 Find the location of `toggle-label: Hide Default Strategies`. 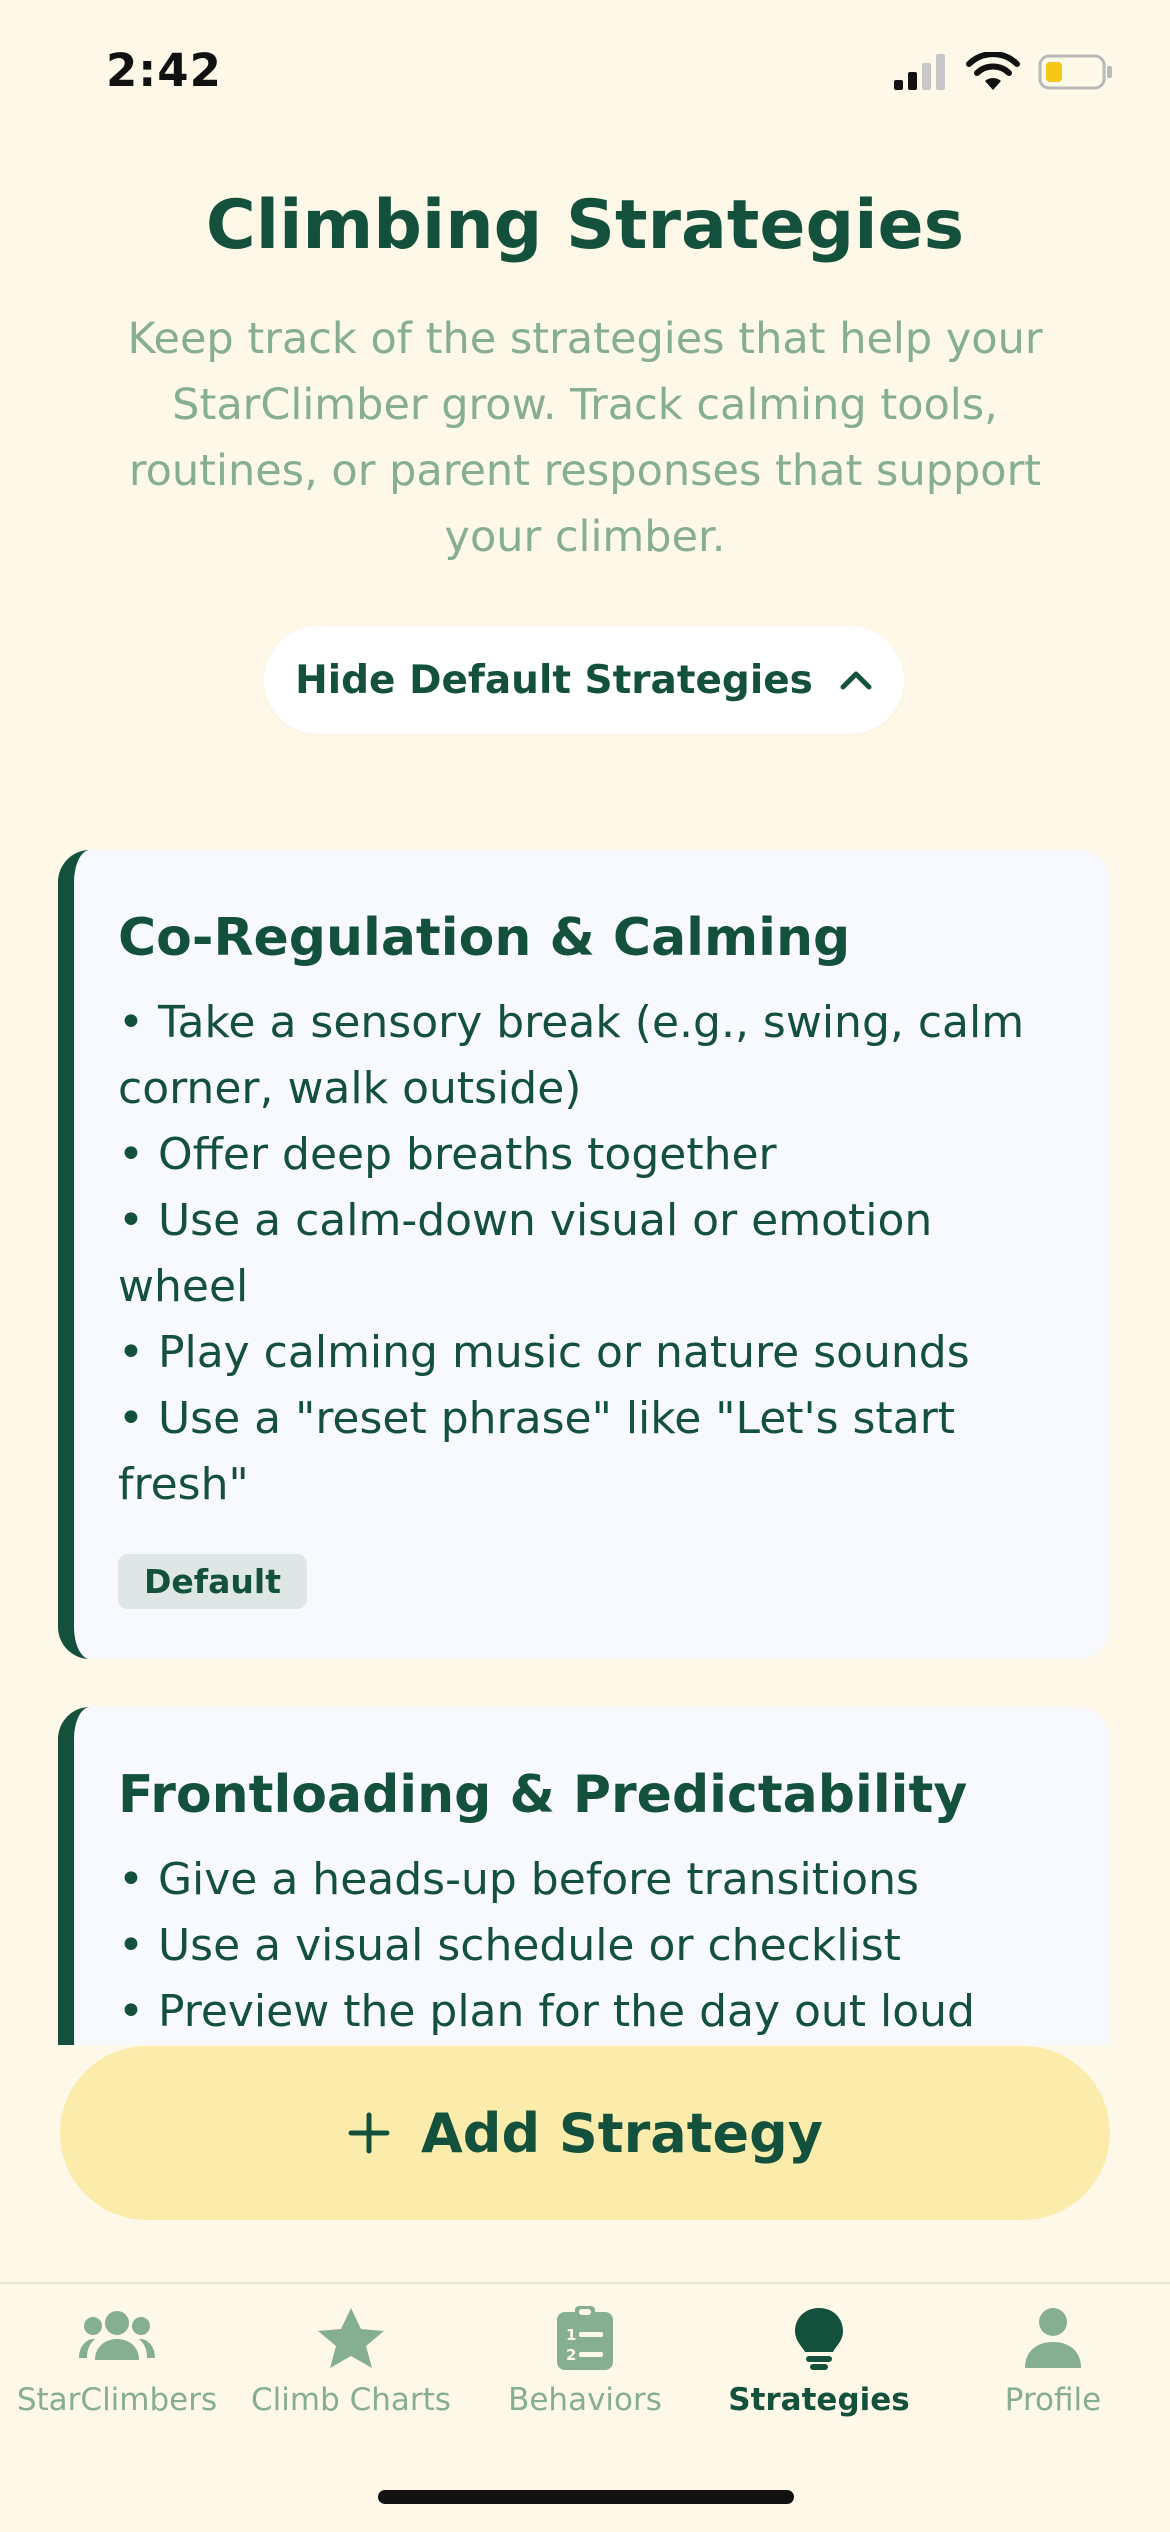

toggle-label: Hide Default Strategies is located at coordinates (554, 680).